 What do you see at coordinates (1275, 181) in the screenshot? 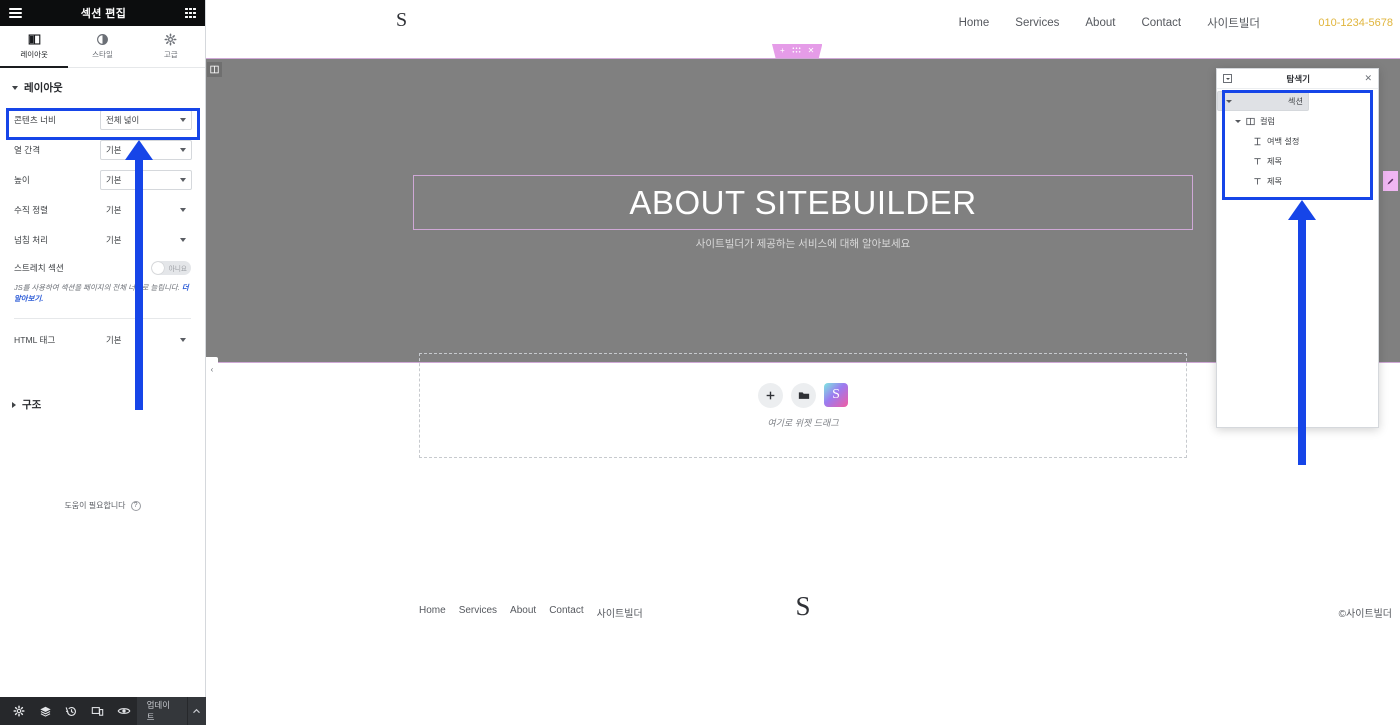
I see `navigator-item-heading-2-label: 제목` at bounding box center [1275, 181].